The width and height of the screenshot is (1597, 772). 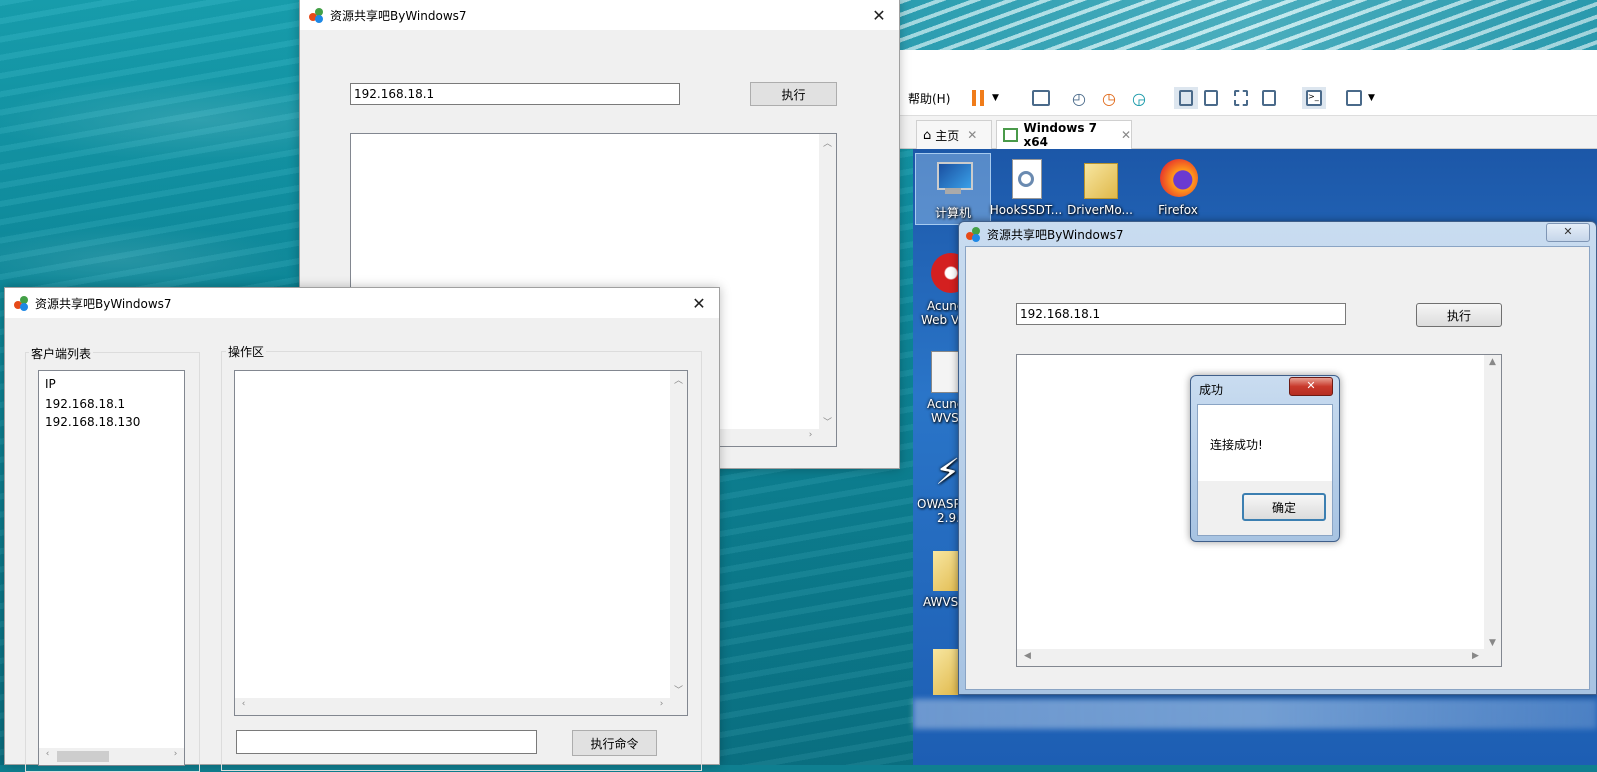 What do you see at coordinates (50, 384) in the screenshot?
I see `client-list-header: IP` at bounding box center [50, 384].